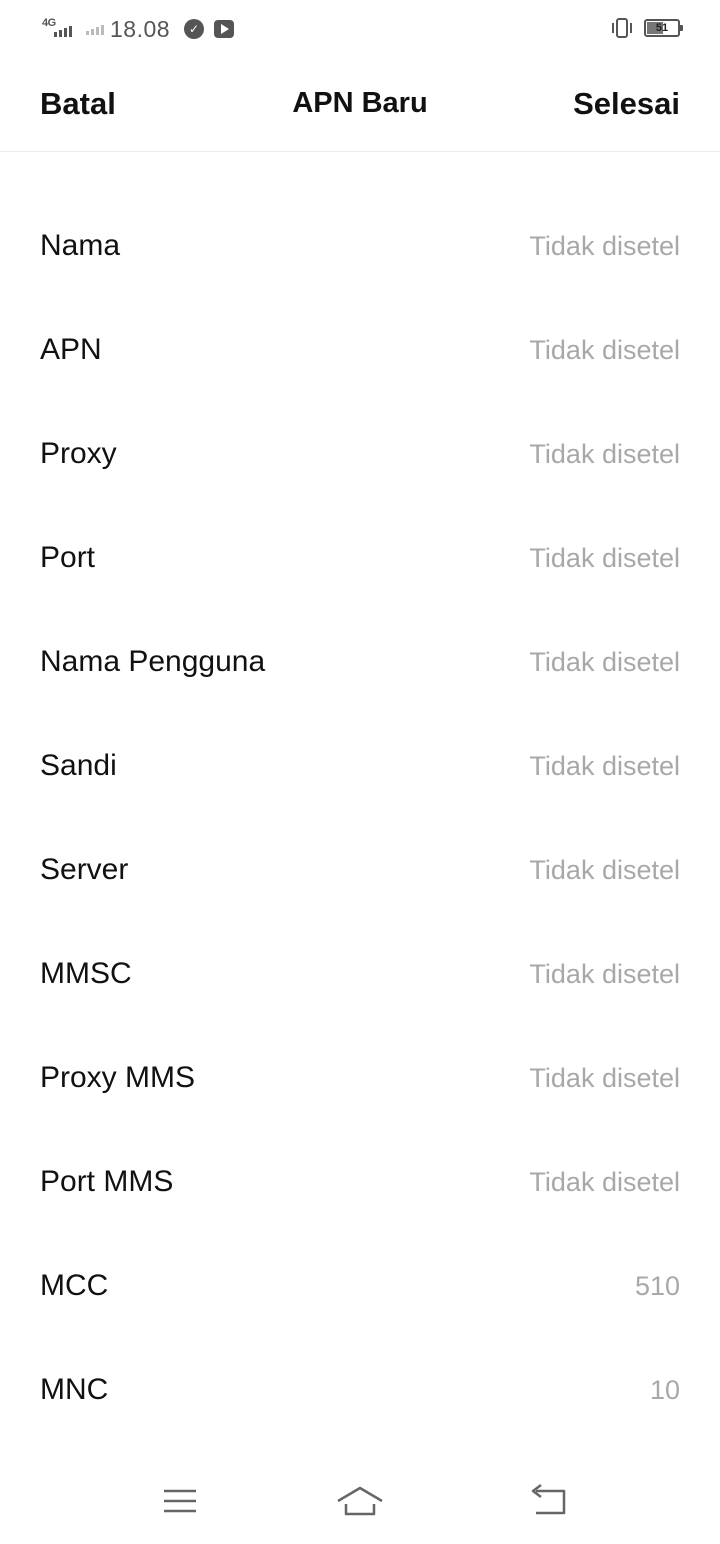  I want to click on field-row-mms-proxy: Proxy MMS Tidak disetel, so click(360, 1078).